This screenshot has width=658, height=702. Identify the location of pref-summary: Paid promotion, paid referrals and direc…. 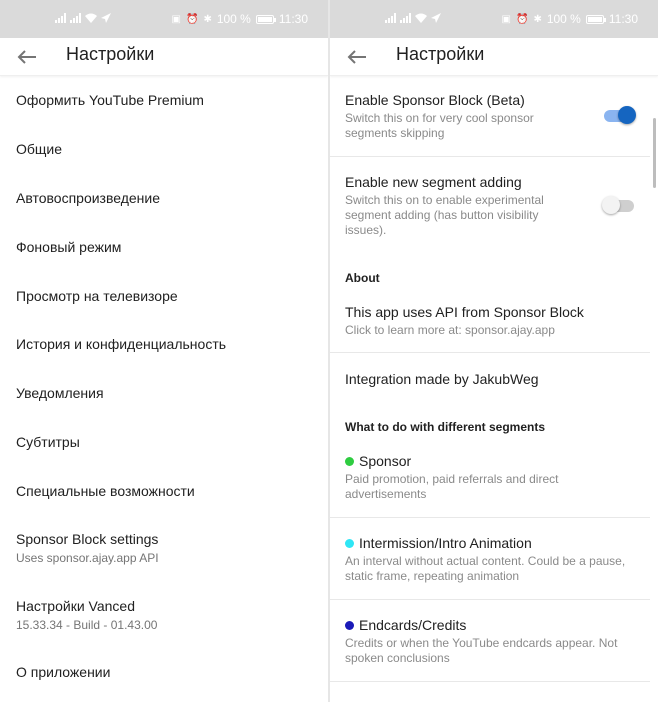
(452, 479).